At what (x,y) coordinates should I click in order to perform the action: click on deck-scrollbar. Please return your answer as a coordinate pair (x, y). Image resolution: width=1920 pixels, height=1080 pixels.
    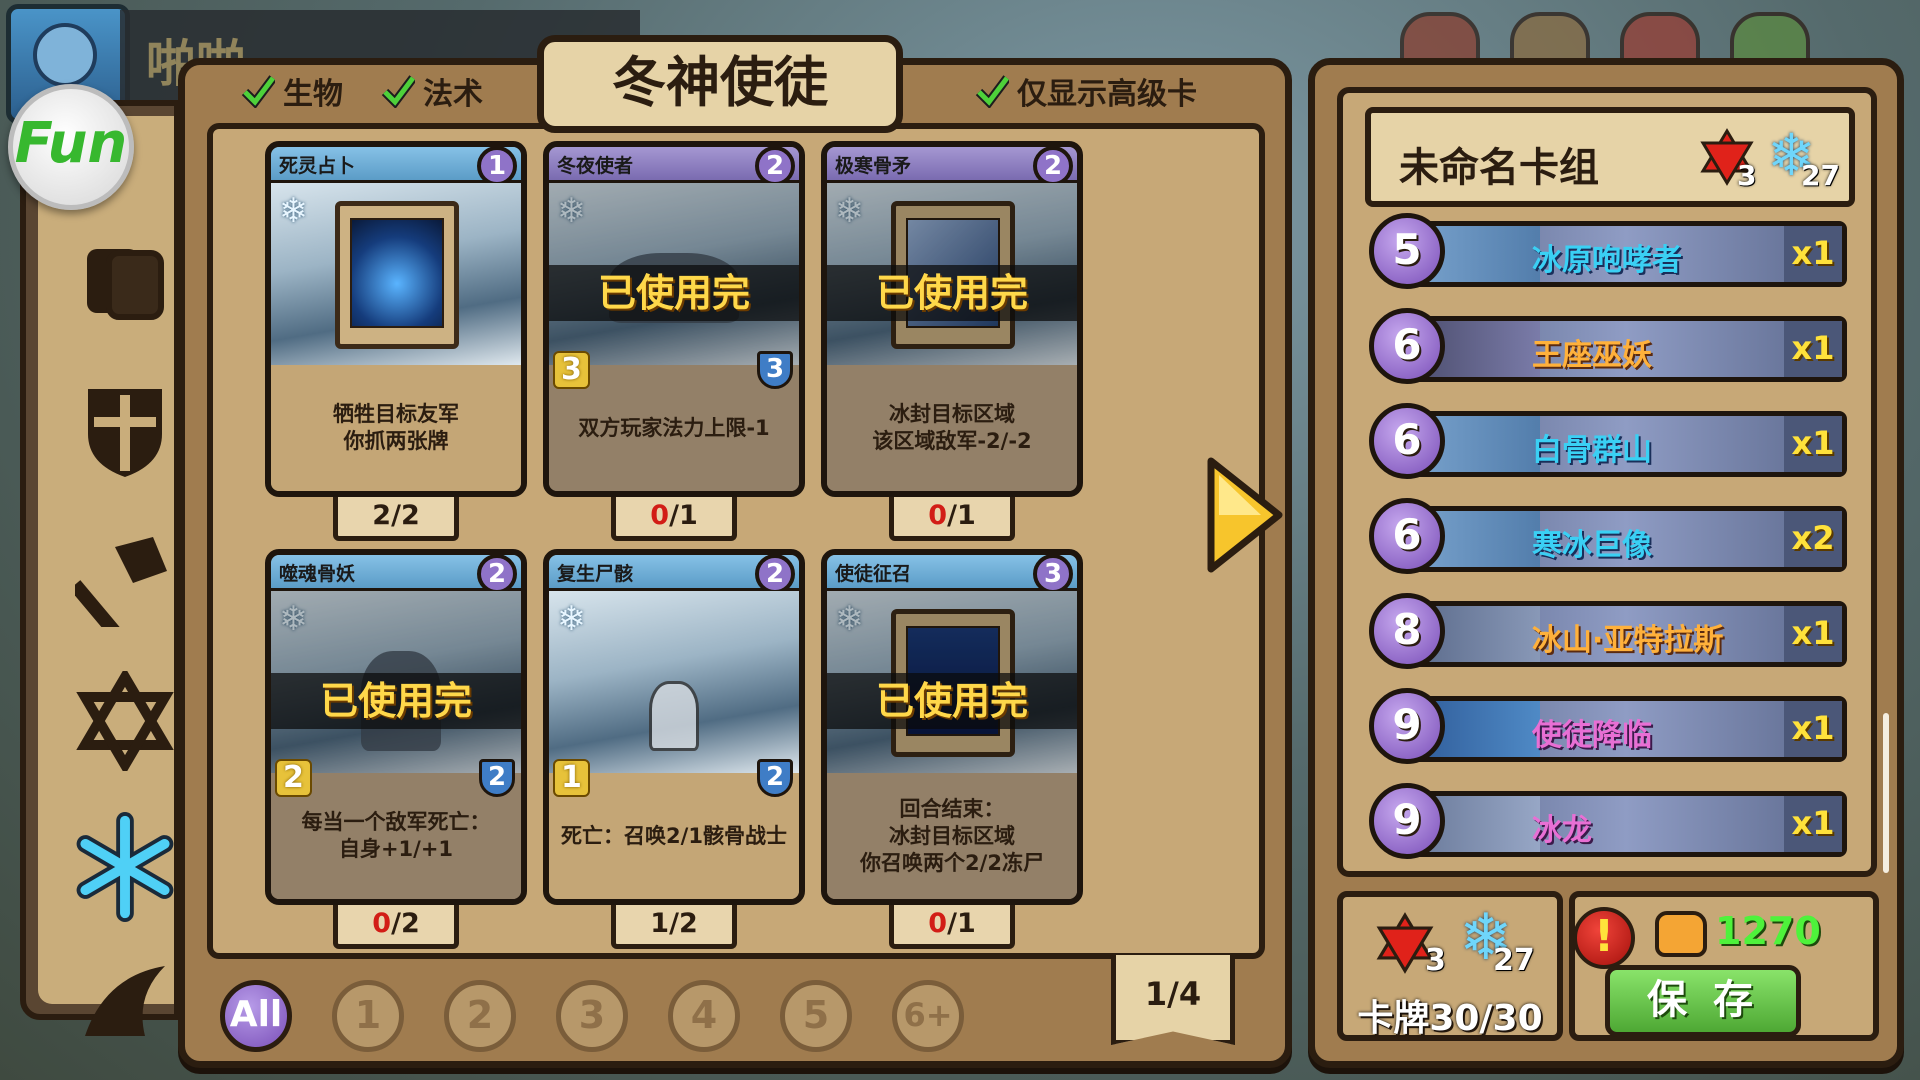
    Looking at the image, I should click on (1886, 793).